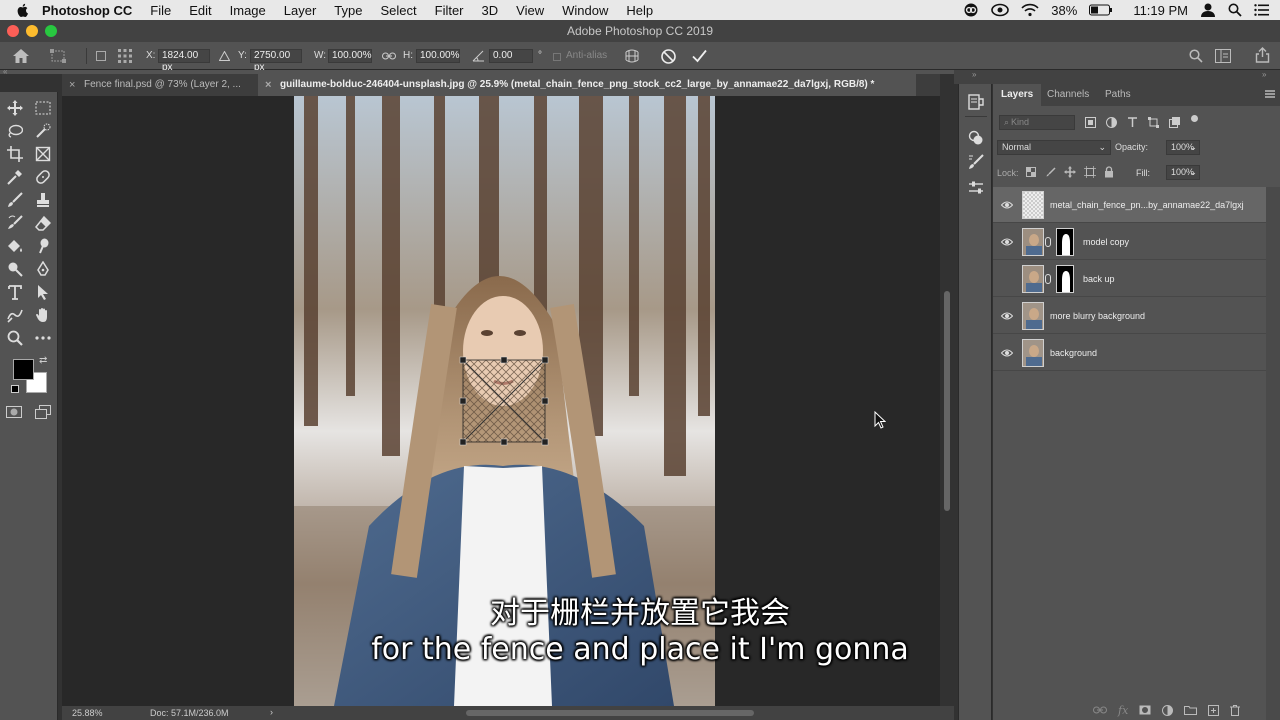 The image size is (1280, 720). I want to click on swap-colors-icon: ⇄, so click(43, 360).